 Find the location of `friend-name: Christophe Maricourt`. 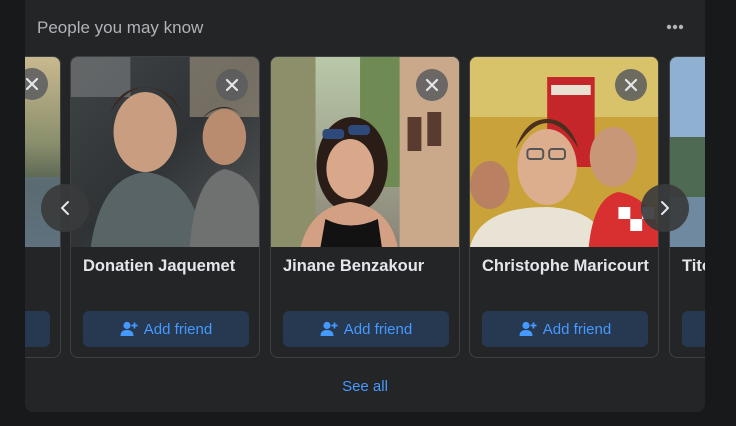

friend-name: Christophe Maricourt is located at coordinates (565, 266).